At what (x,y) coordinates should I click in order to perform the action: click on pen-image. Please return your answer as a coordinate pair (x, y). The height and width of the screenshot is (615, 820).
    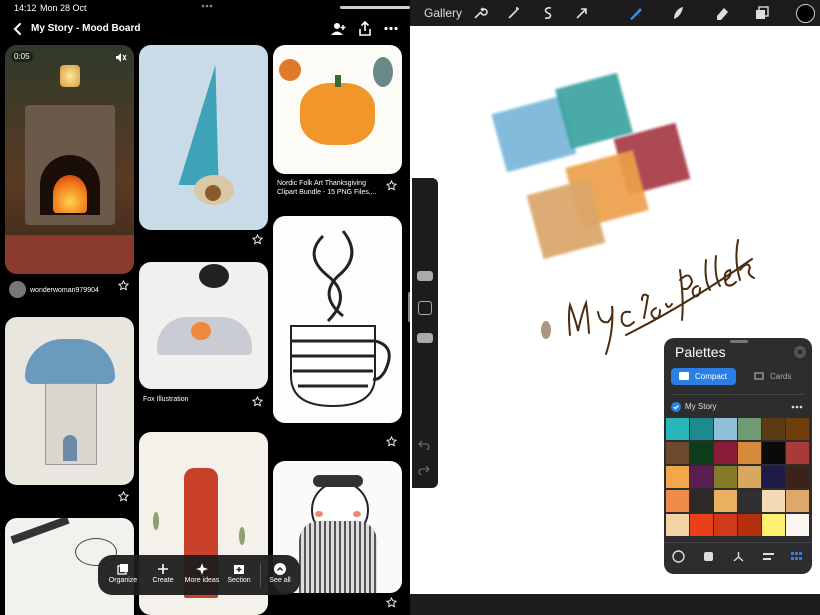
    Looking at the image, I should click on (40, 531).